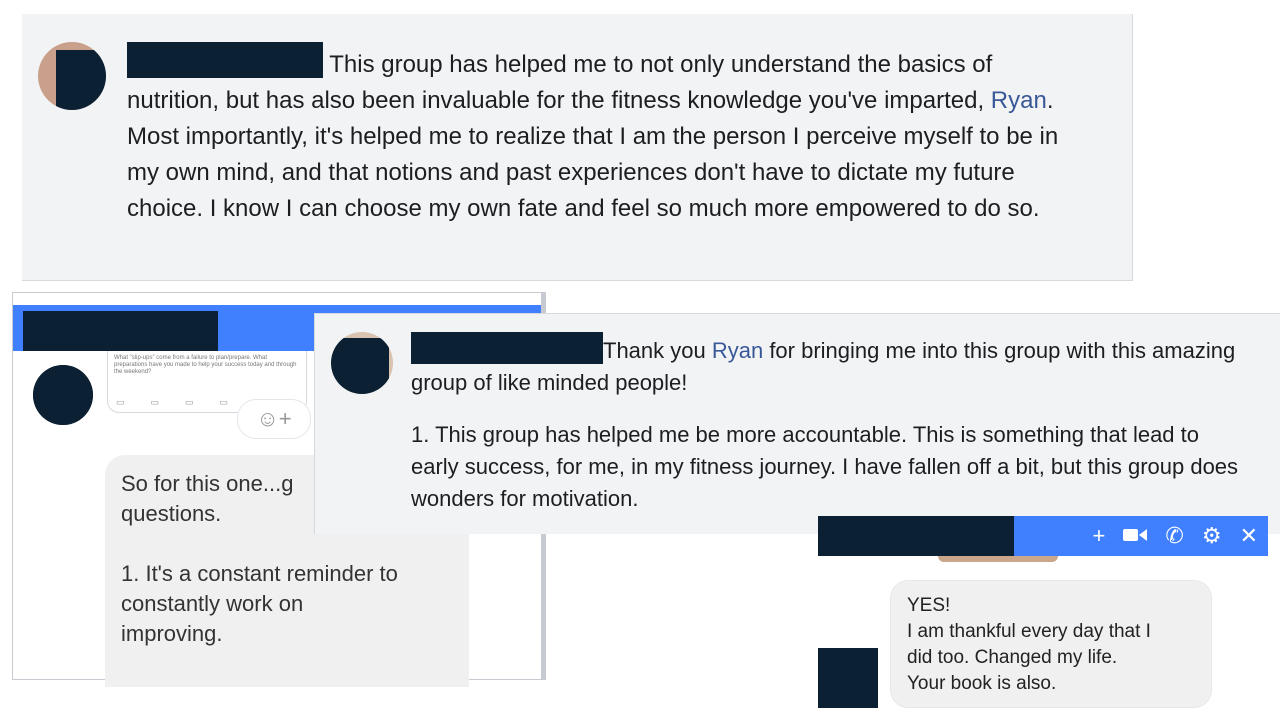  Describe the element at coordinates (1212, 536) in the screenshot. I see `gear-icon: ⚙` at that location.